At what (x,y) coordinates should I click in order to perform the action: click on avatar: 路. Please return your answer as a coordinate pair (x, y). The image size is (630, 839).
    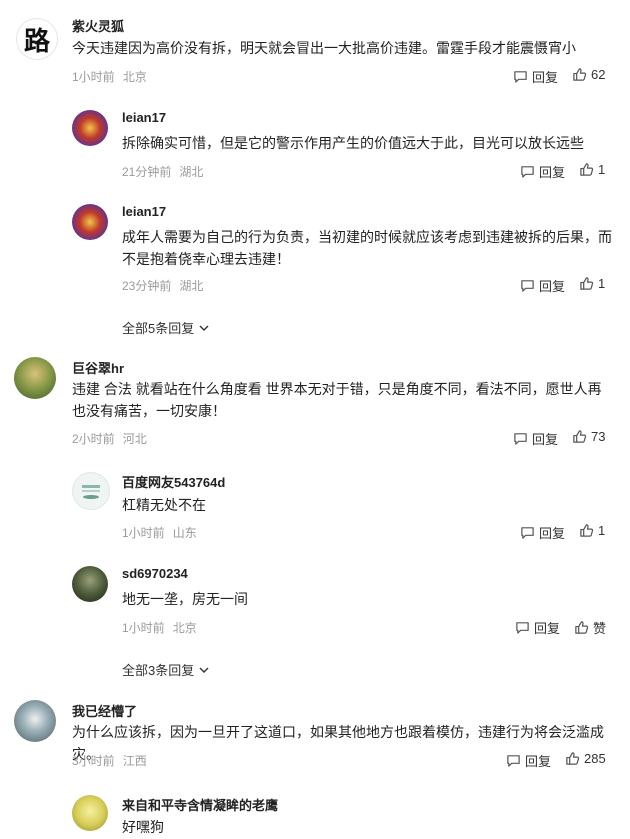
    Looking at the image, I should click on (37, 39).